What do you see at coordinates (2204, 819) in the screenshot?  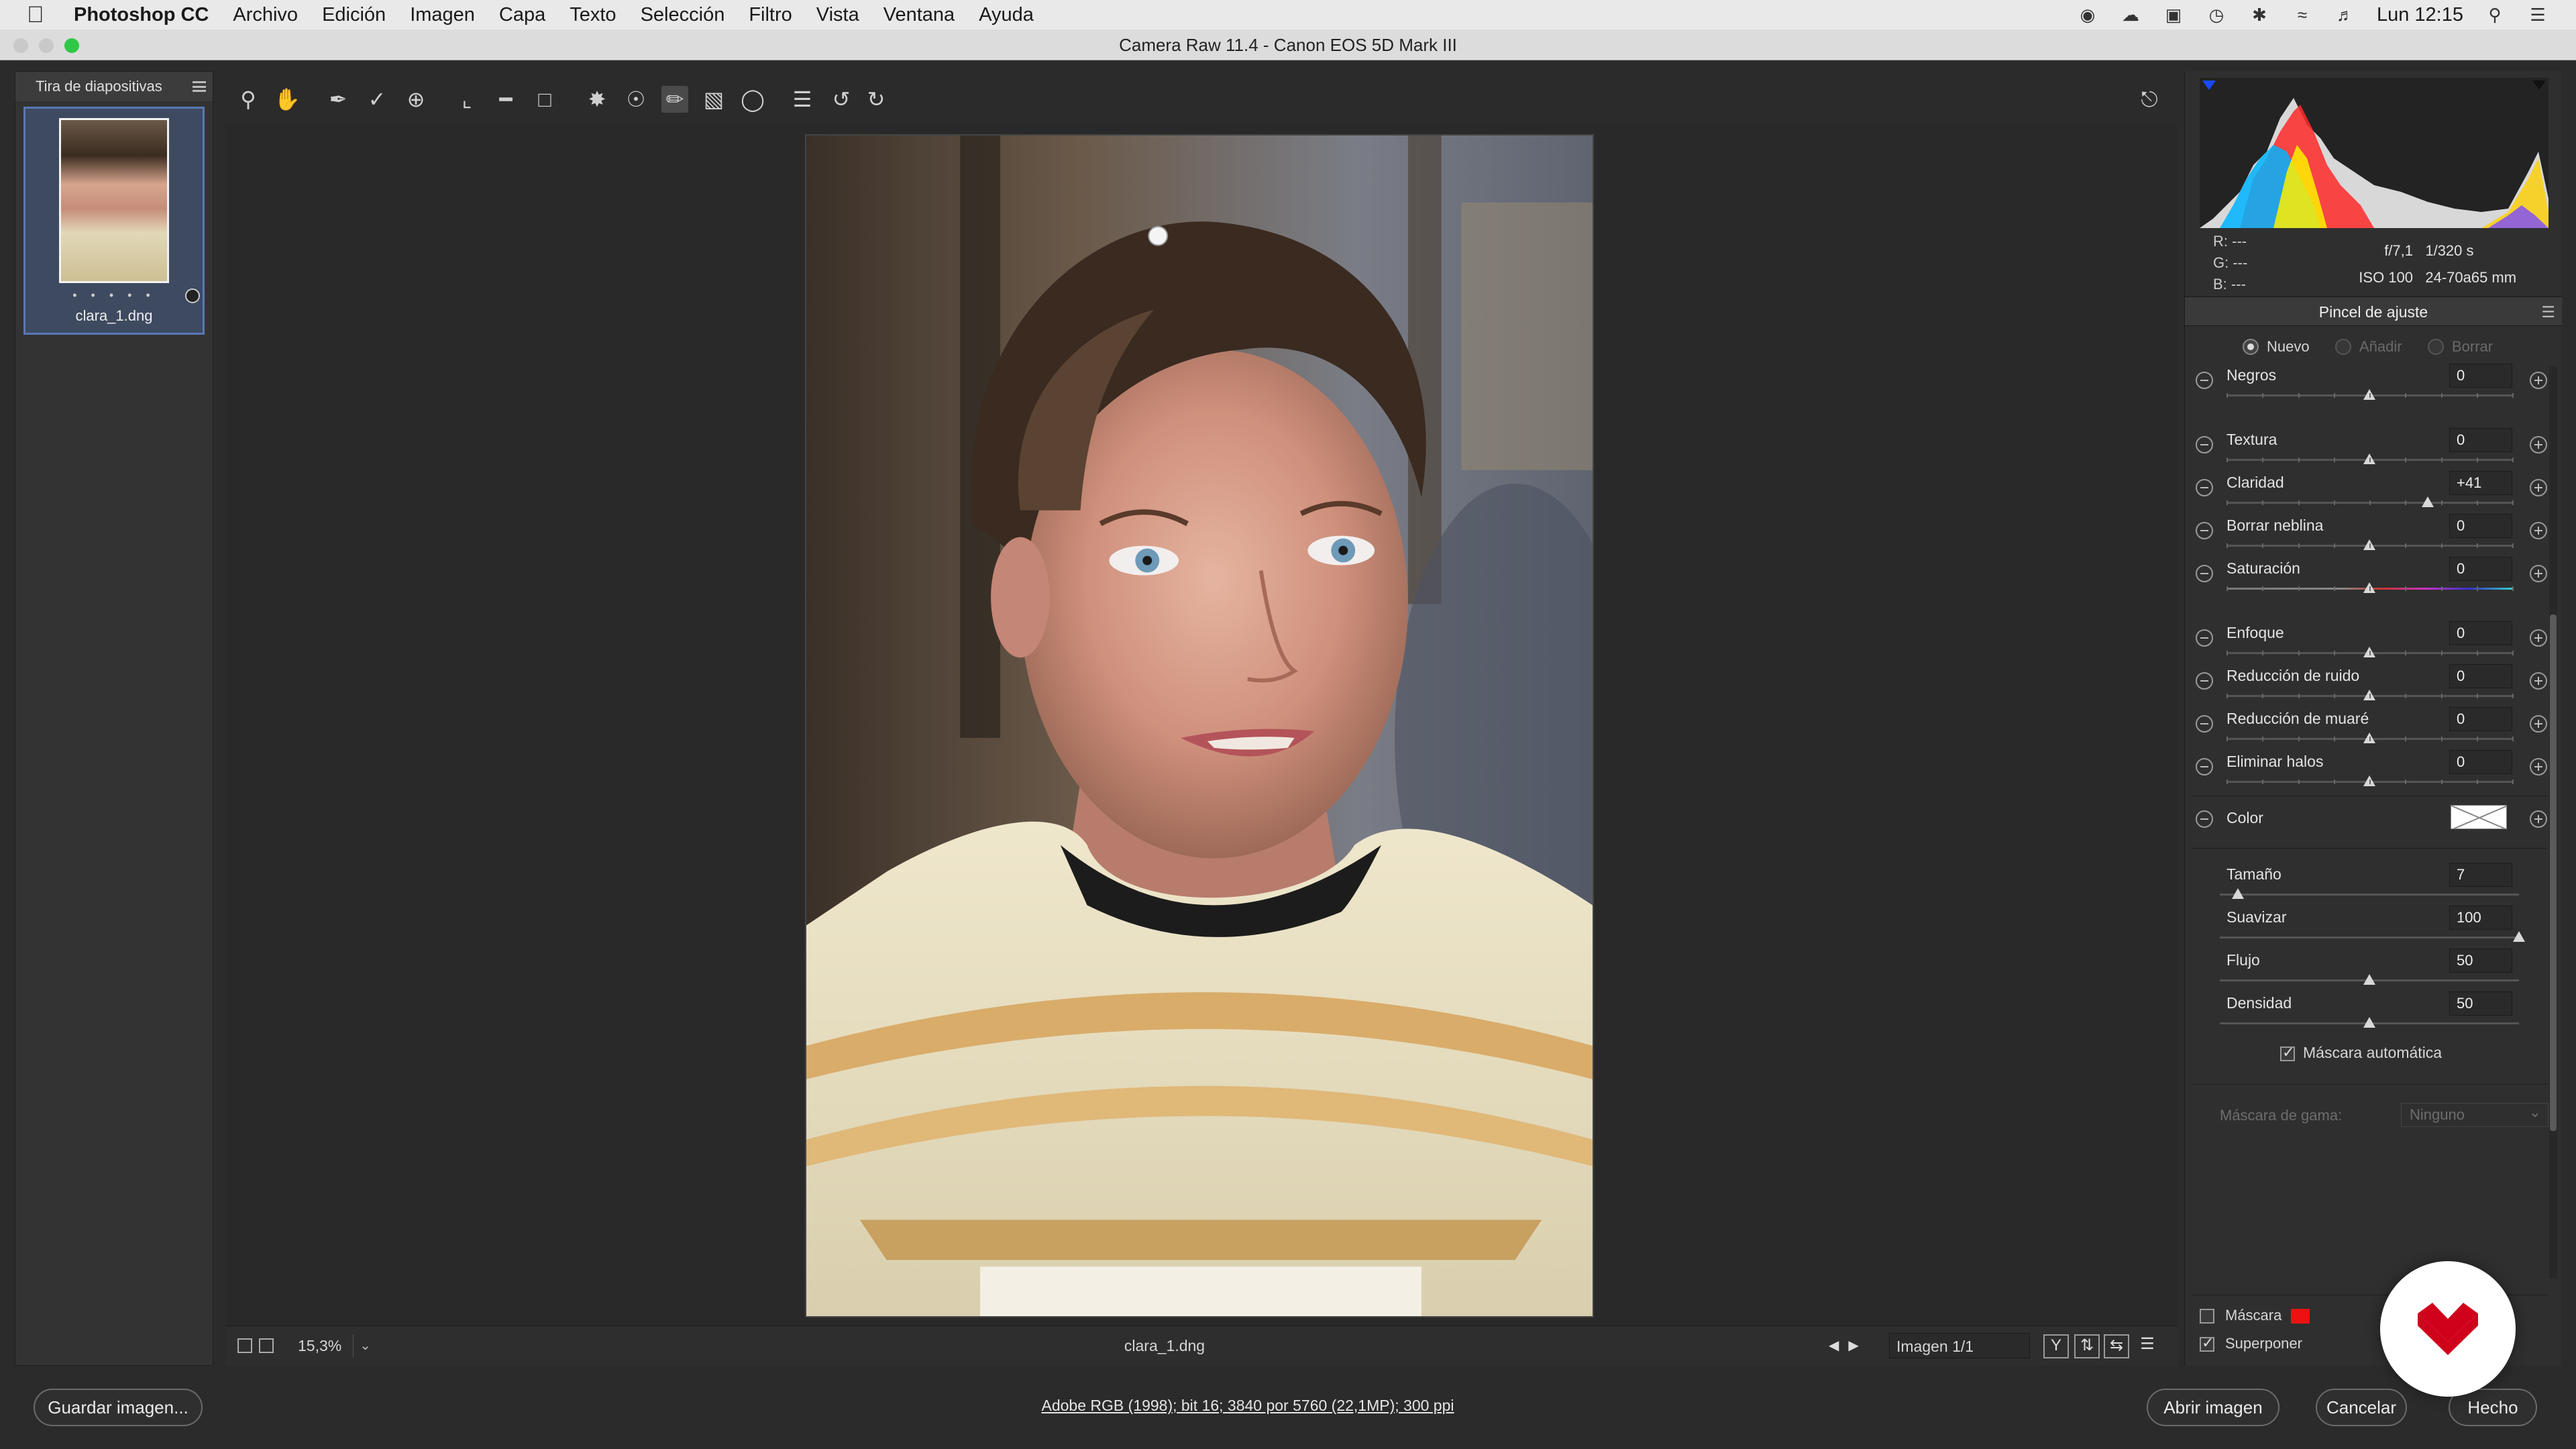 I see `color-decrease-icon` at bounding box center [2204, 819].